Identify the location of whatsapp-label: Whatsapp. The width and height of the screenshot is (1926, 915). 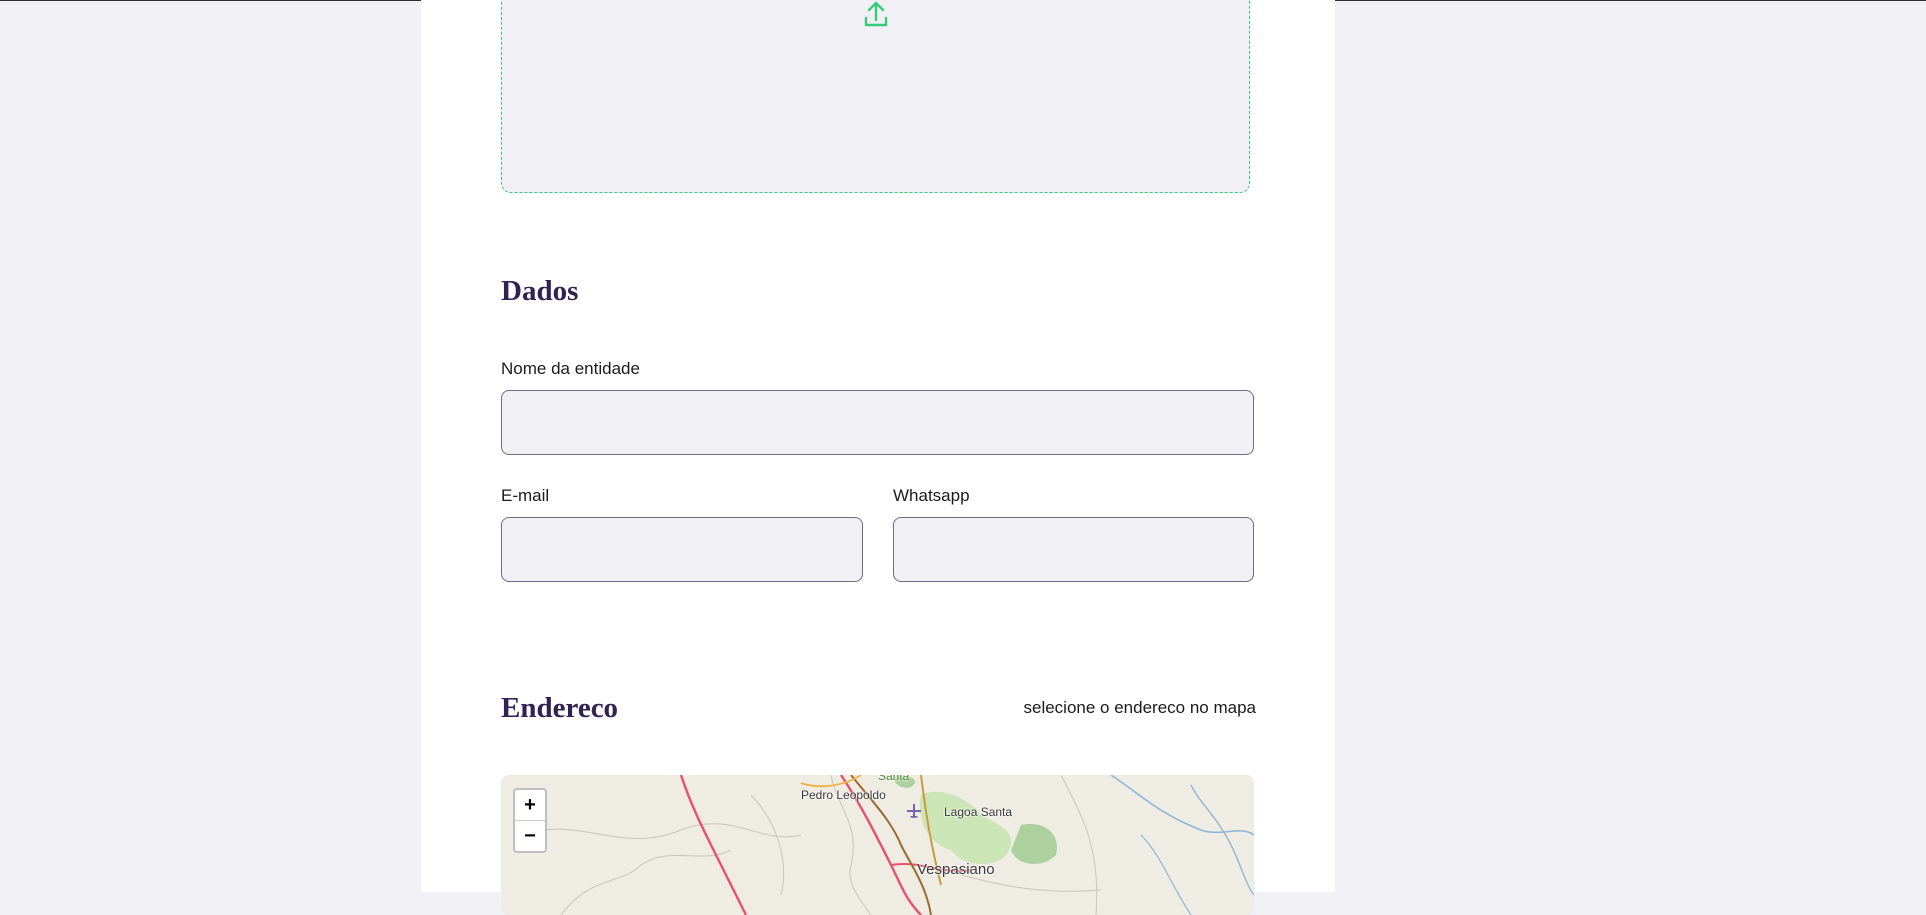
(931, 495).